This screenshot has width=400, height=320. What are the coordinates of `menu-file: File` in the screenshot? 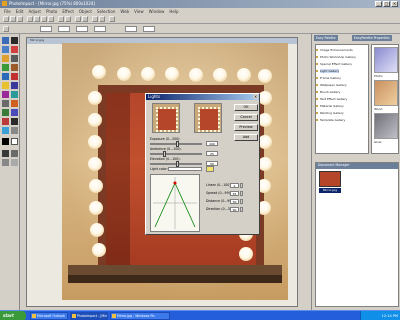 It's located at (7, 11).